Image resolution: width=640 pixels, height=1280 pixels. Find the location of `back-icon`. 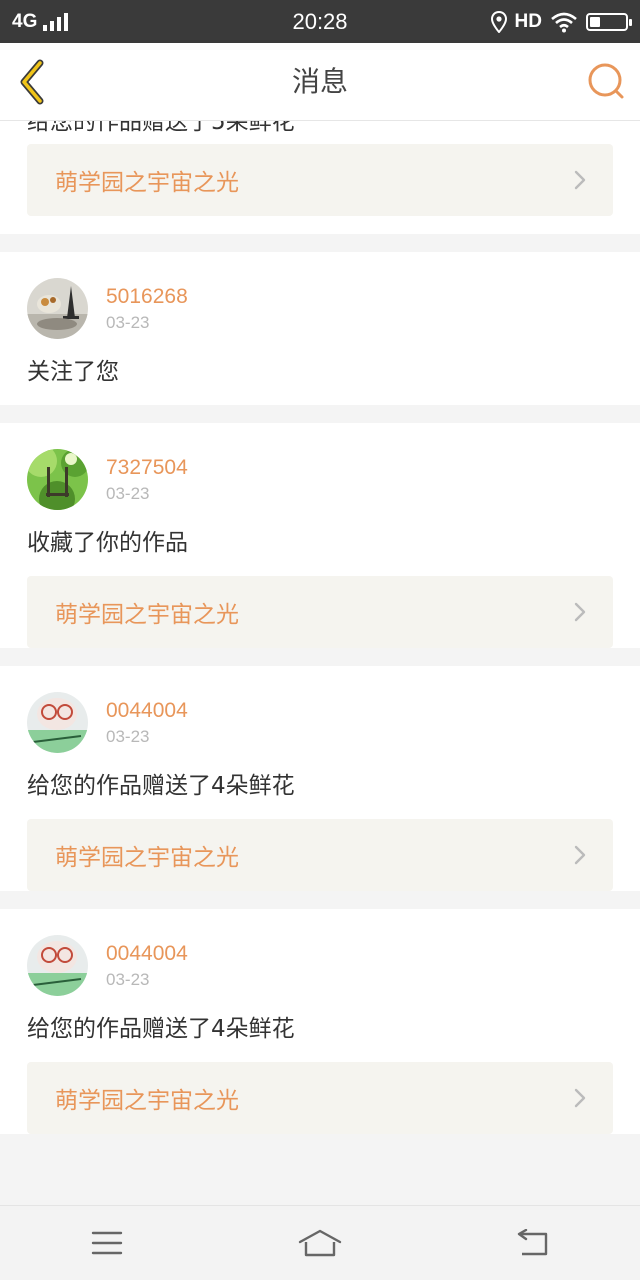

back-icon is located at coordinates (533, 1243).